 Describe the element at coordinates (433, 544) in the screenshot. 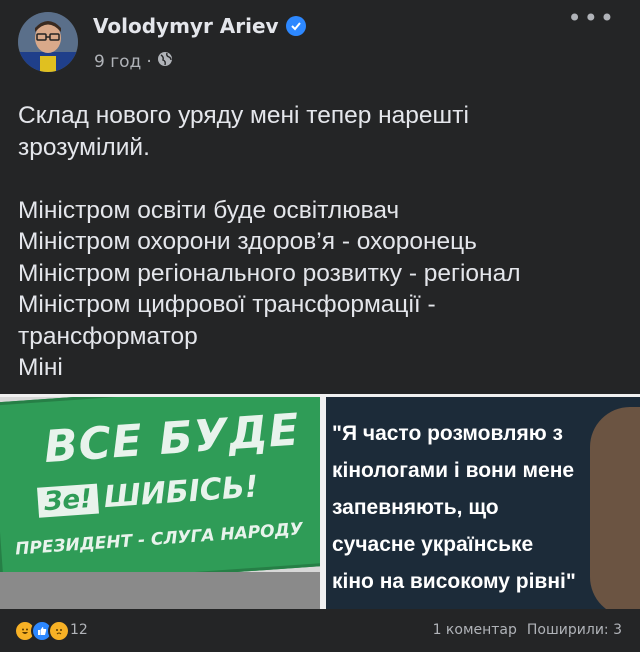

I see `quote-line: сучасне українське` at that location.